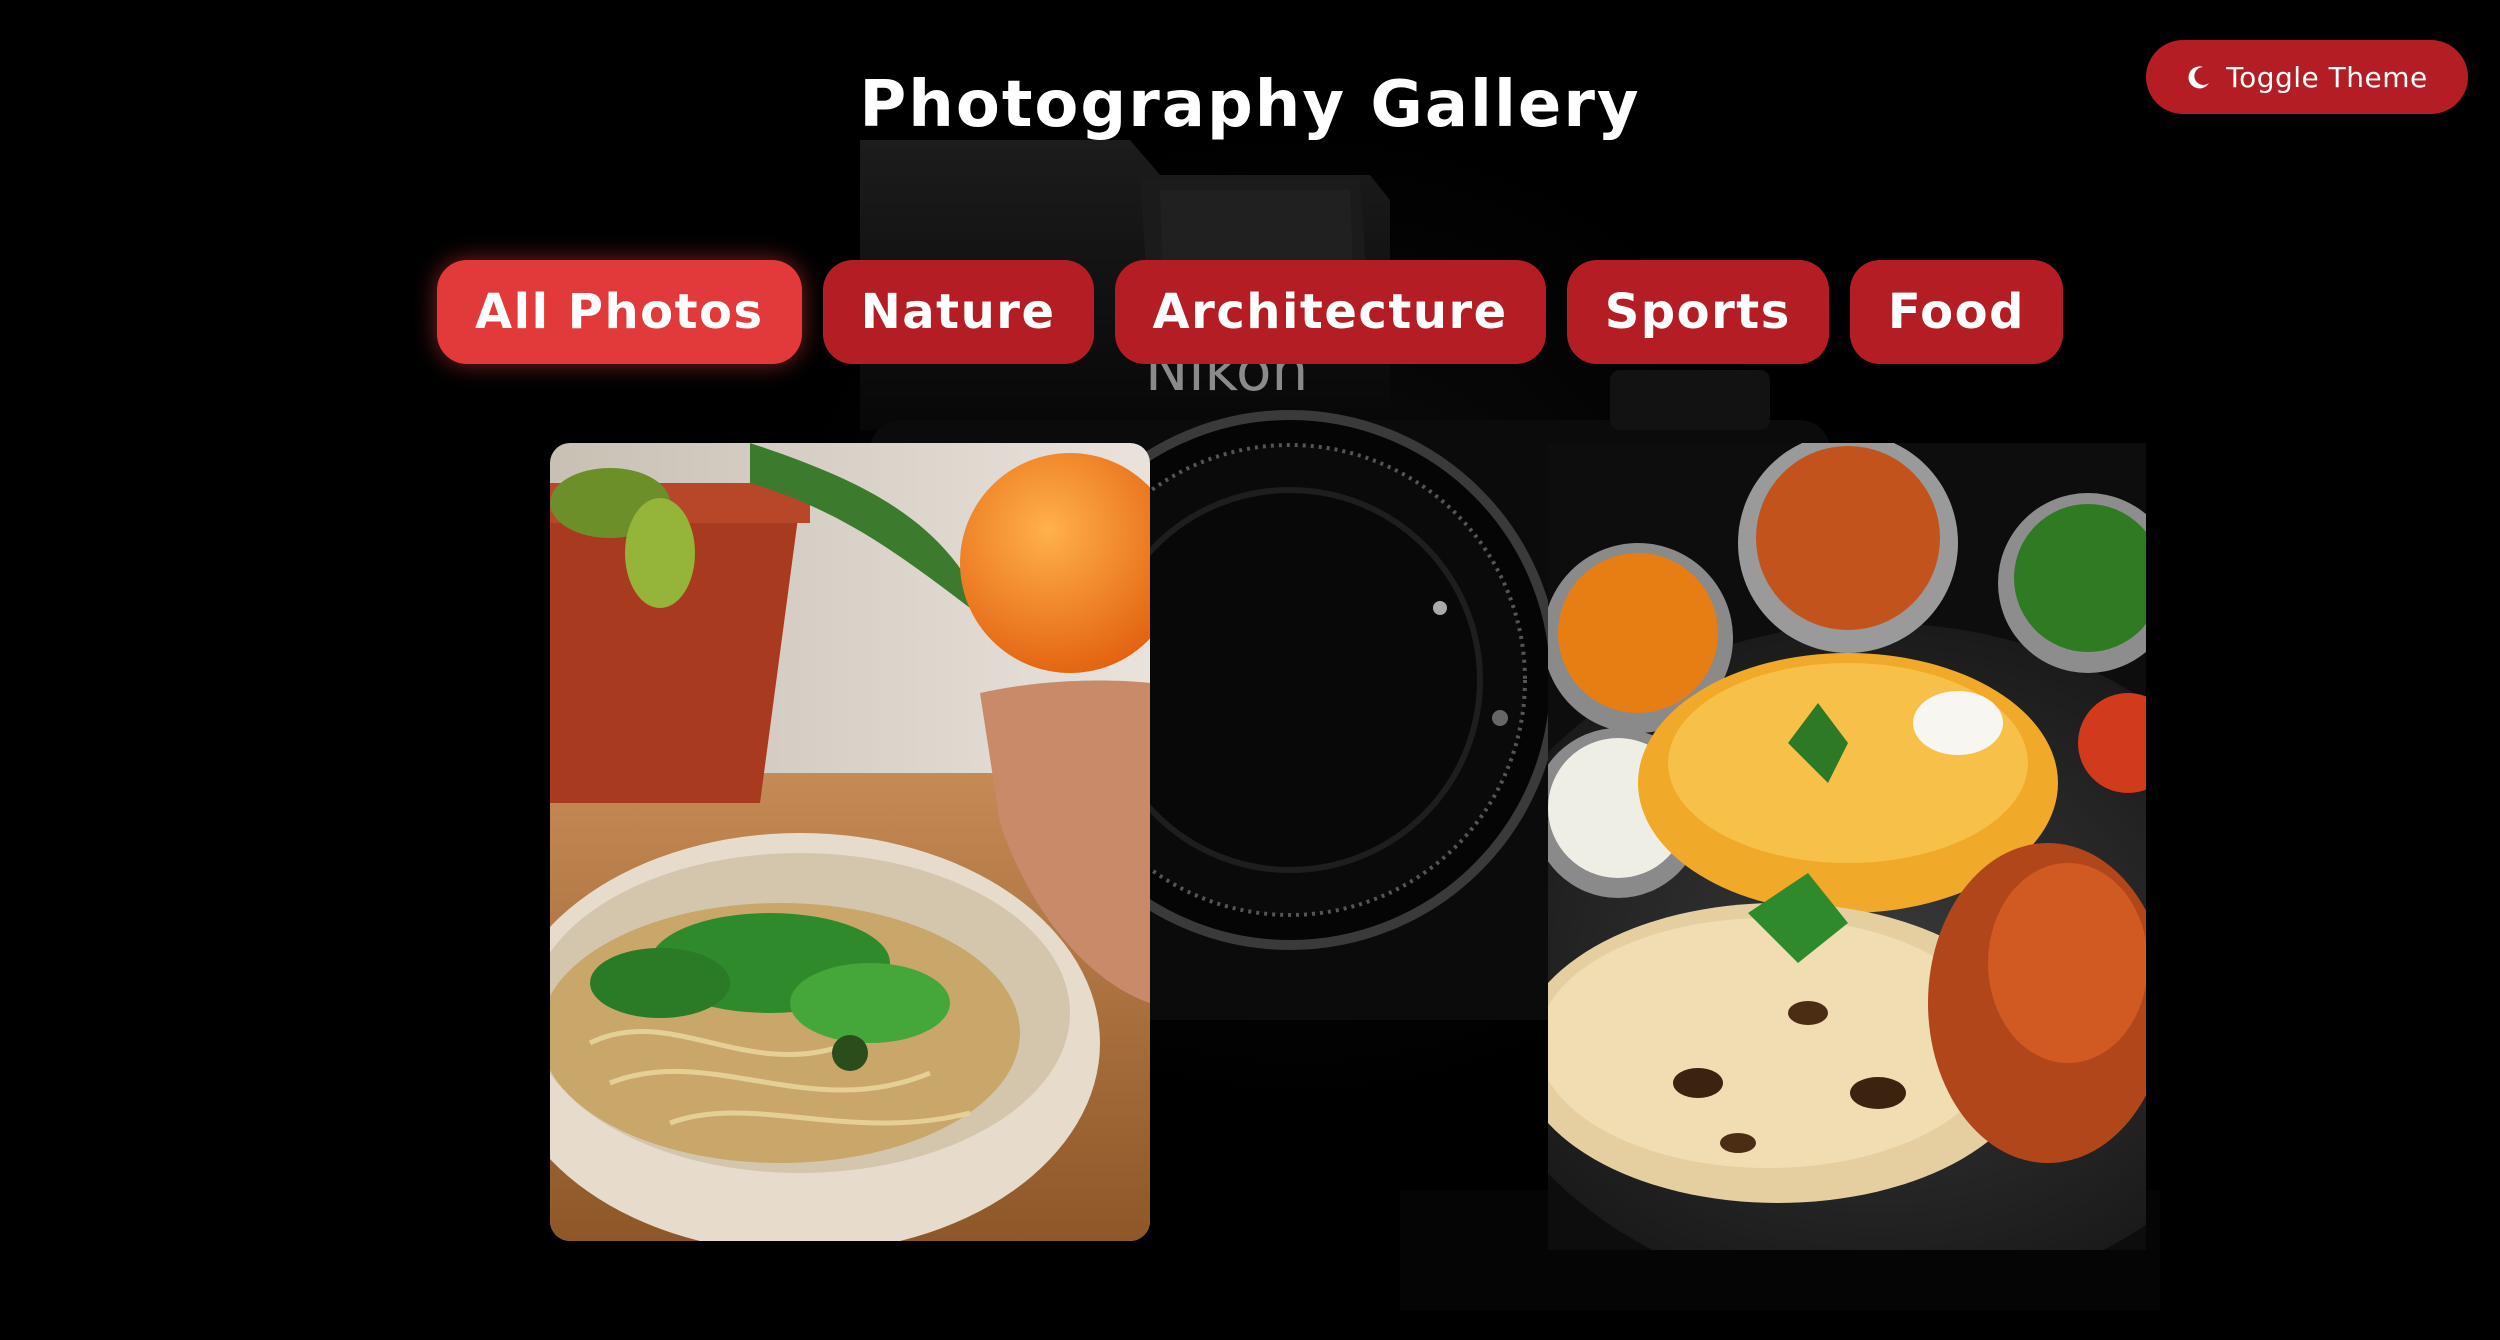 The height and width of the screenshot is (1340, 2500). What do you see at coordinates (1330, 312) in the screenshot?
I see `filter-architecture-button: Architecture` at bounding box center [1330, 312].